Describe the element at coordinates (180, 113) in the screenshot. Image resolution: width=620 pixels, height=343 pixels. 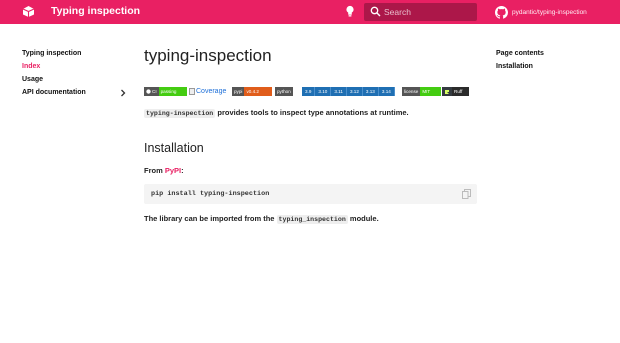
I see `inline-code: typing-inspection` at that location.